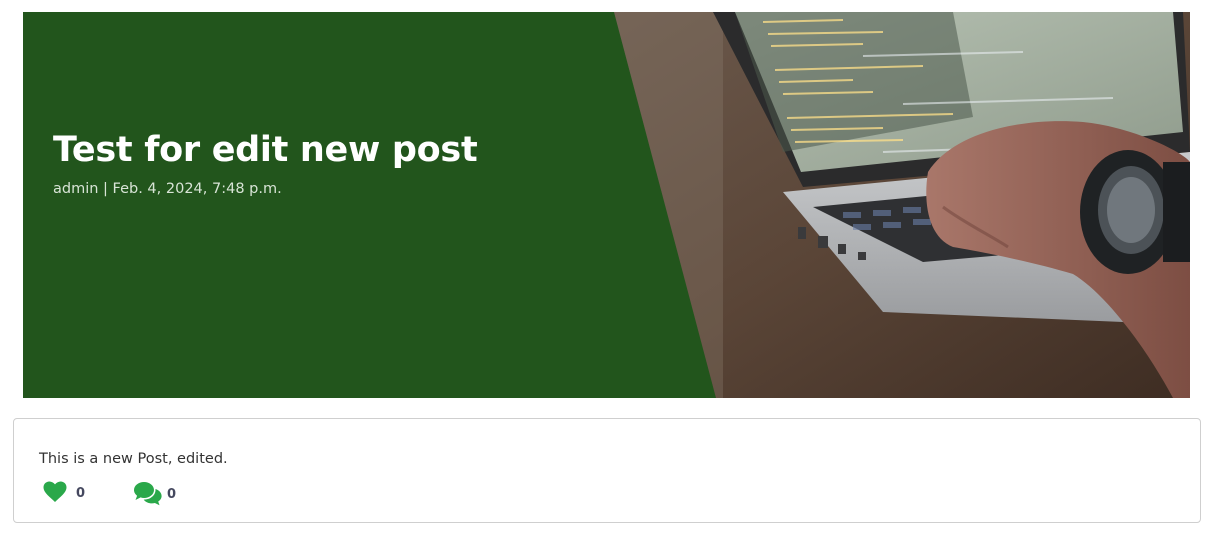 This screenshot has height=533, width=1214. I want to click on post-meta: admin | Feb. 4, 2024, 7:48 p.m., so click(167, 189).